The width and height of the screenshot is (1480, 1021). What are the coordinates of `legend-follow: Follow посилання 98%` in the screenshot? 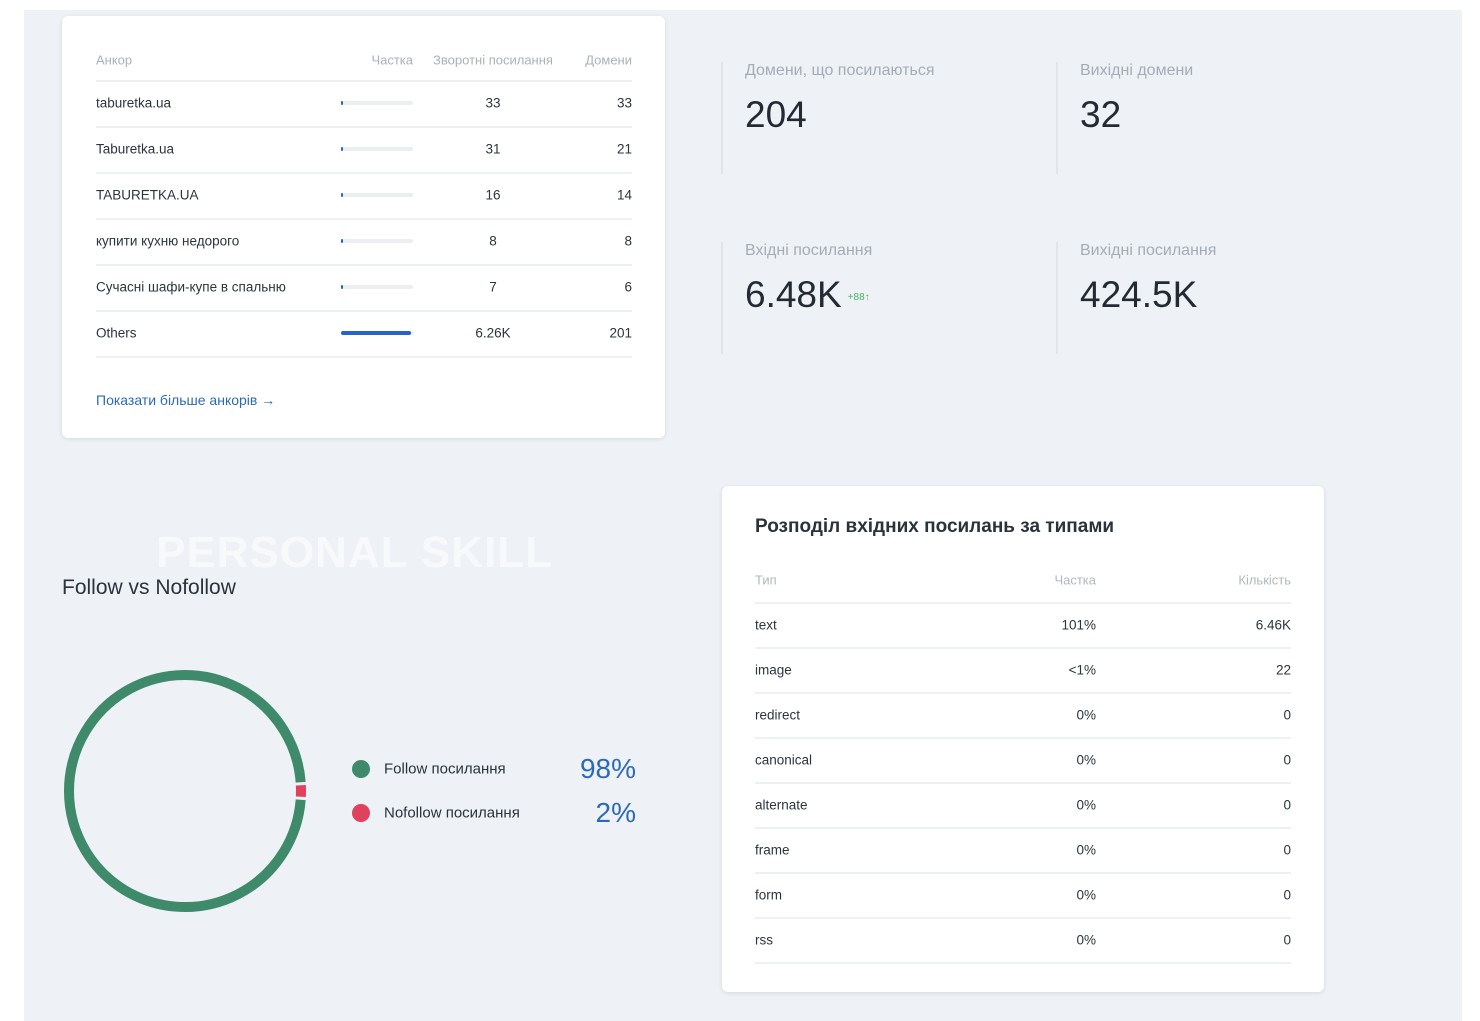 It's located at (497, 769).